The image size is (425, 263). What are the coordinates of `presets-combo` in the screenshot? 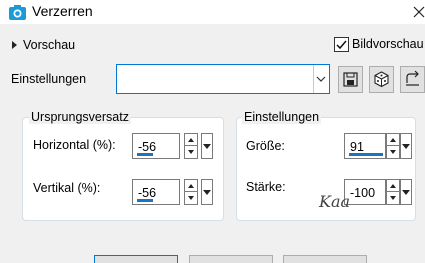 It's located at (223, 79).